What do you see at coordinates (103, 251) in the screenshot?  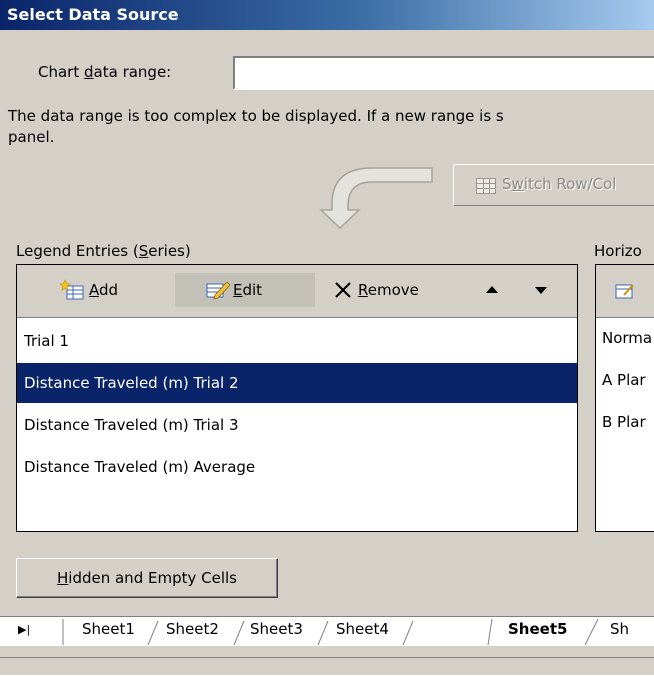 I see `legend-entries-label: Legend Entries (Series)` at bounding box center [103, 251].